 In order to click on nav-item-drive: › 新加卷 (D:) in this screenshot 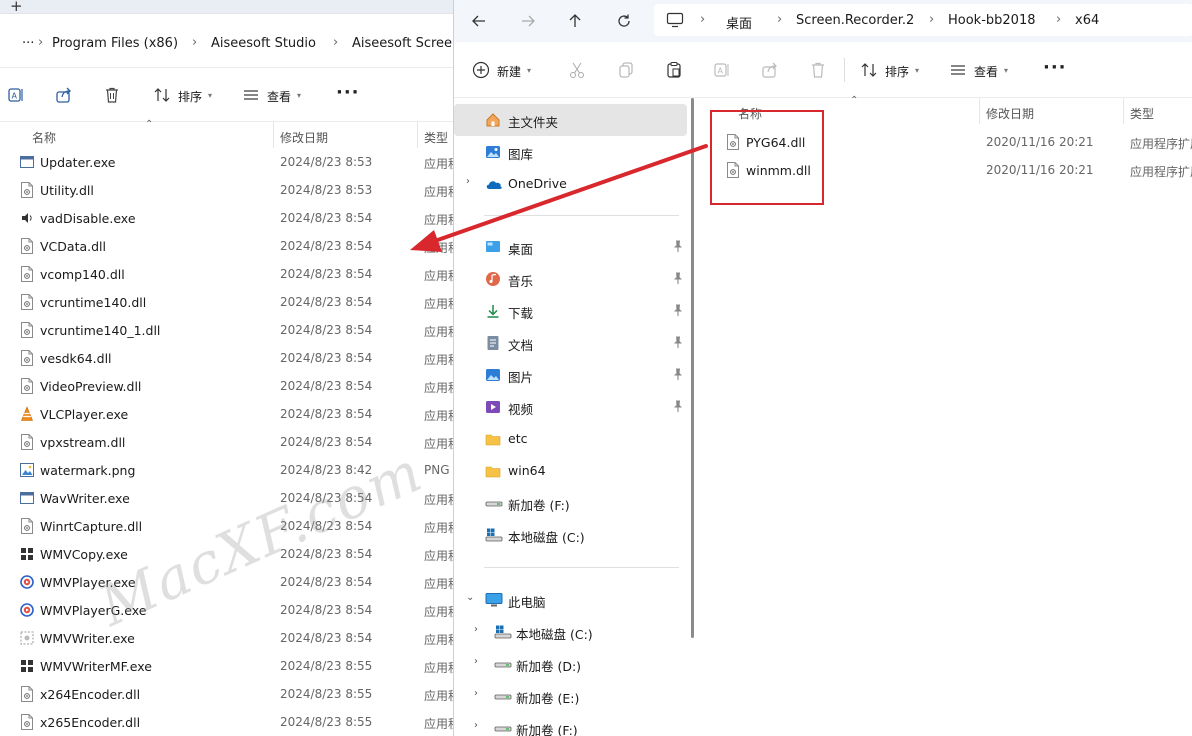, I will do `click(570, 664)`.